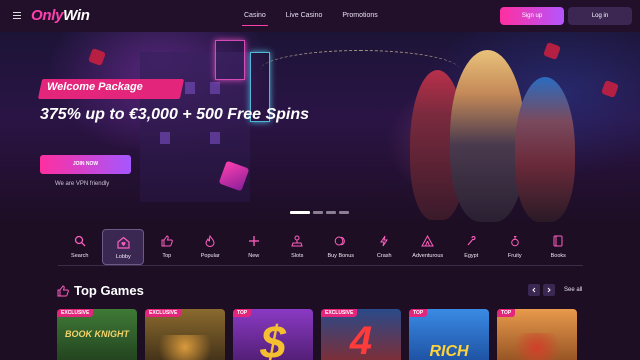 The height and width of the screenshot is (360, 640). What do you see at coordinates (471, 241) in the screenshot?
I see `ankh-icon` at bounding box center [471, 241].